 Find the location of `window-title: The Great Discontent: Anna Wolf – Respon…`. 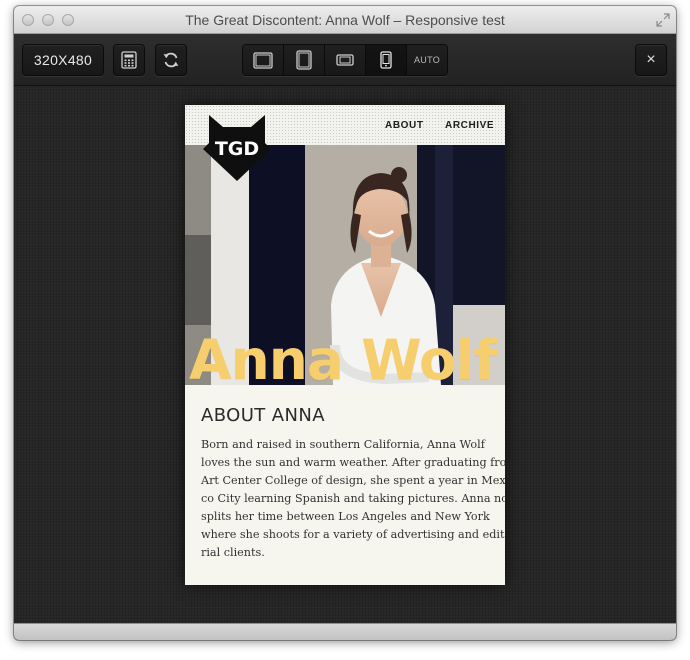

window-title: The Great Discontent: Anna Wolf – Respon… is located at coordinates (345, 20).